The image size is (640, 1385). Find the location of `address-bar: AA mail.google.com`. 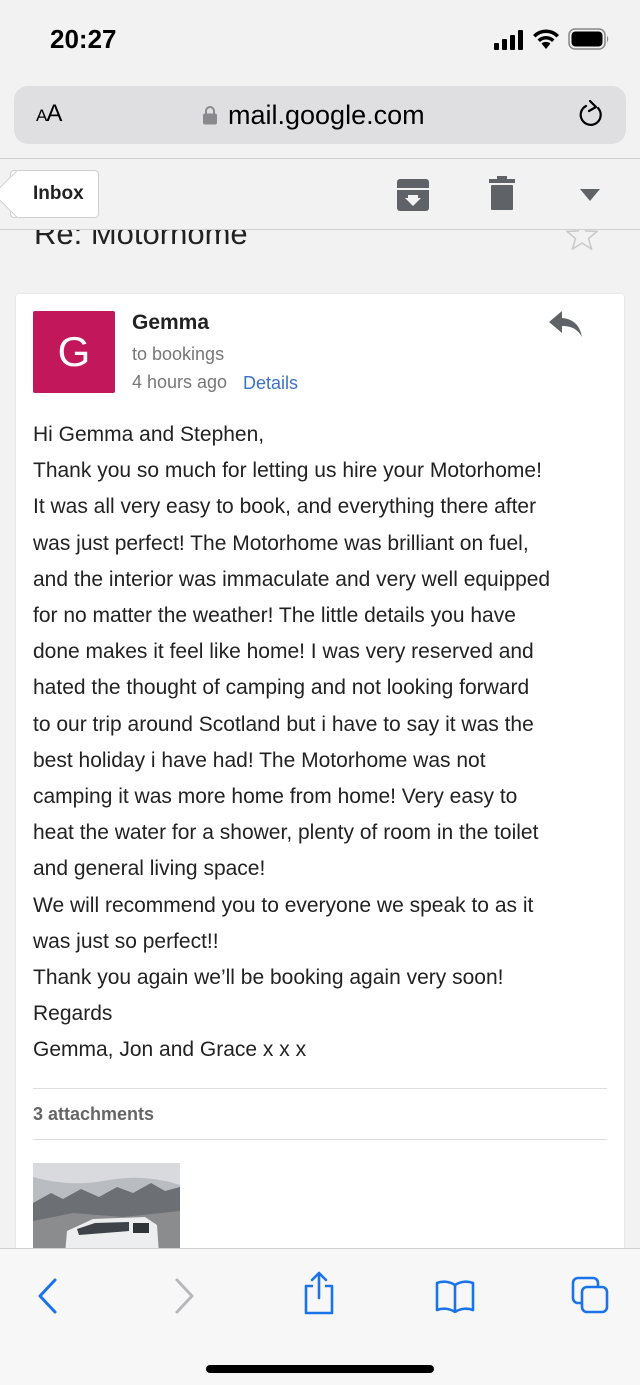

address-bar: AA mail.google.com is located at coordinates (320, 115).